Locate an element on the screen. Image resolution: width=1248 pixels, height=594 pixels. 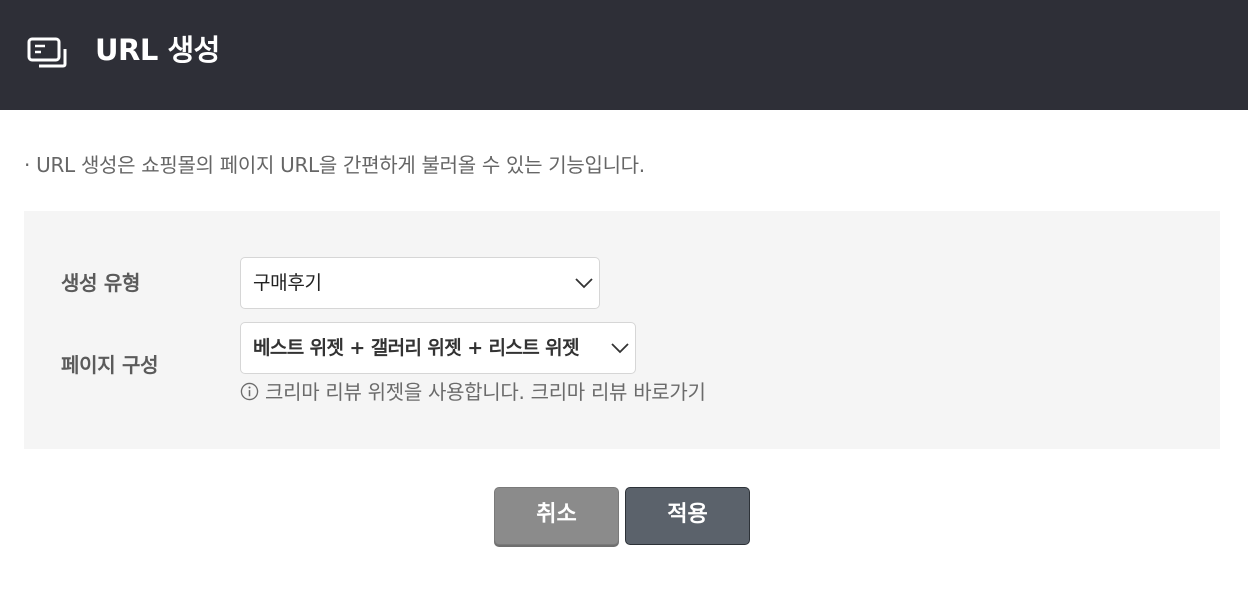
page-select-value: 베스트 위젯 + 갤러리 위젯 + 리스트 위젯 is located at coordinates (416, 348).